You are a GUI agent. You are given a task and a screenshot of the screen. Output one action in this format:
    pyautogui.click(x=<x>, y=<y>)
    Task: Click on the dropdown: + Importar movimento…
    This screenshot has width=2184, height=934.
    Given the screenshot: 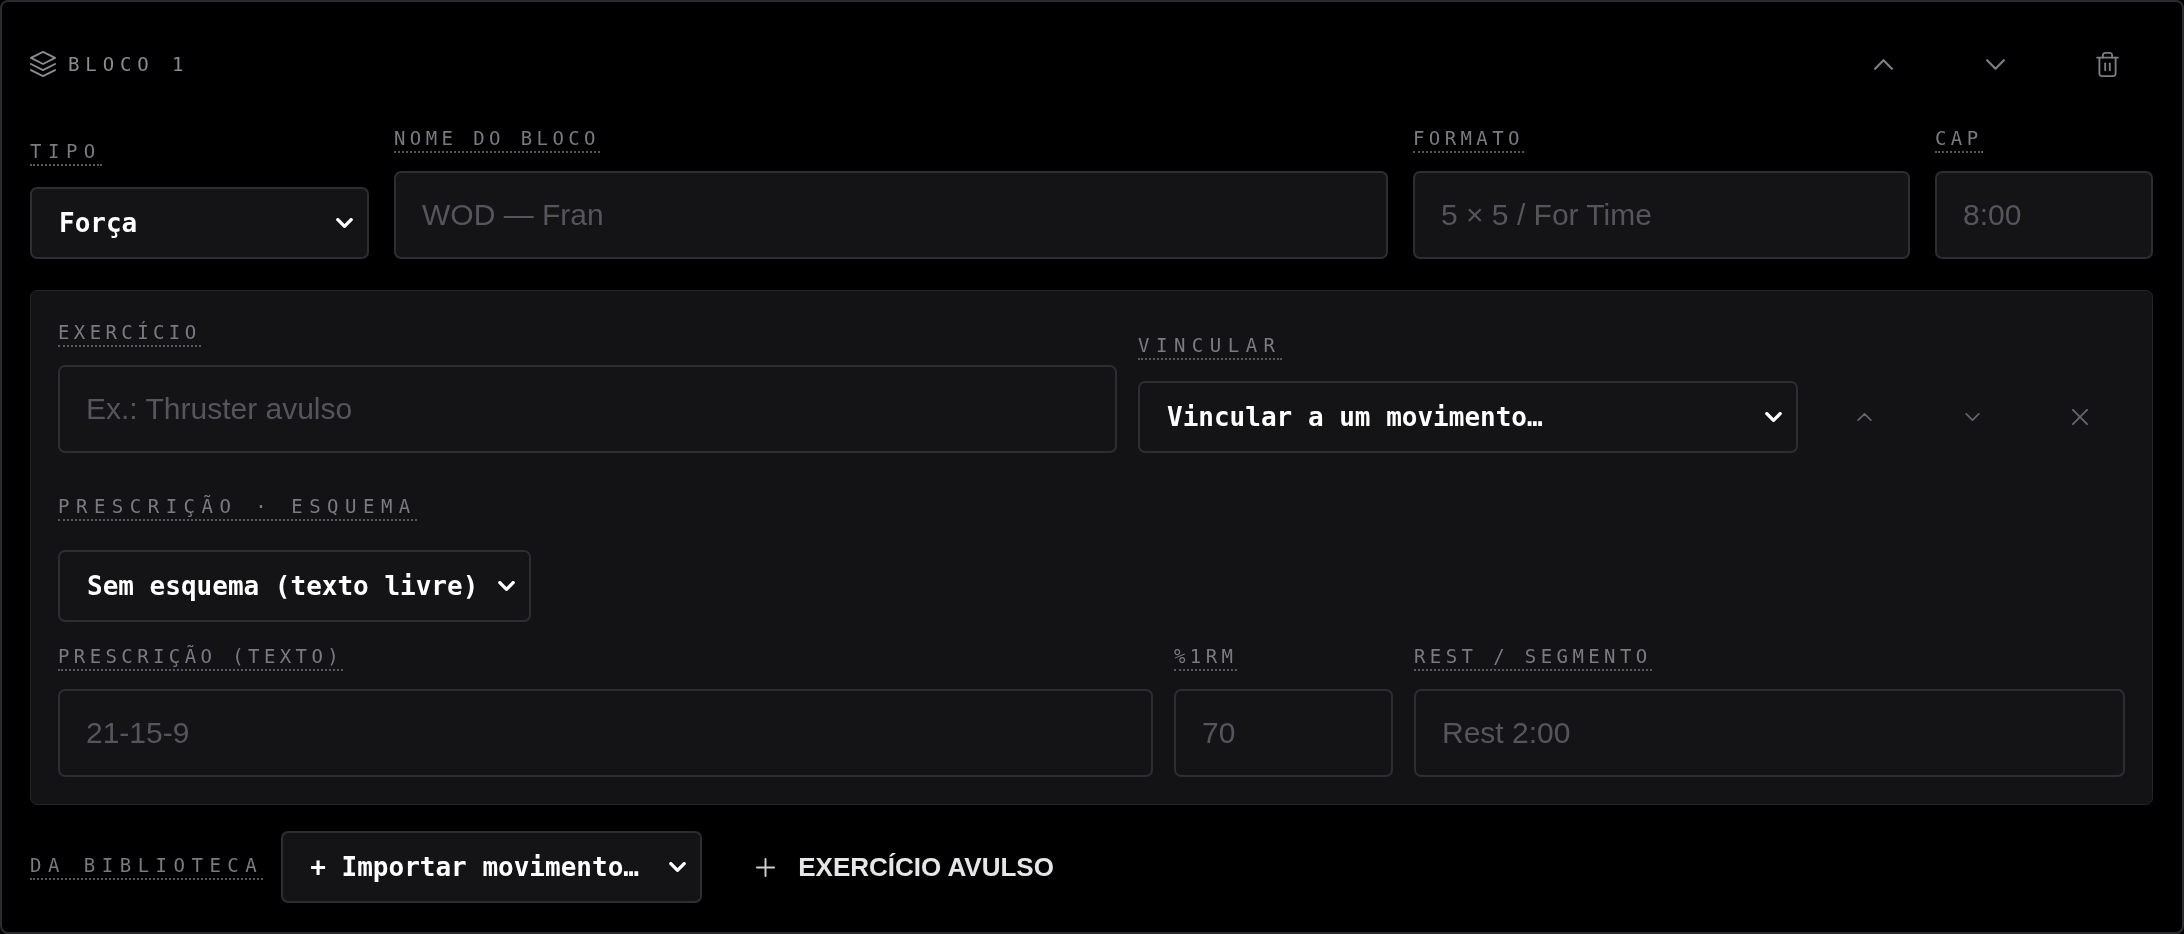 What is the action you would take?
    pyautogui.click(x=492, y=867)
    